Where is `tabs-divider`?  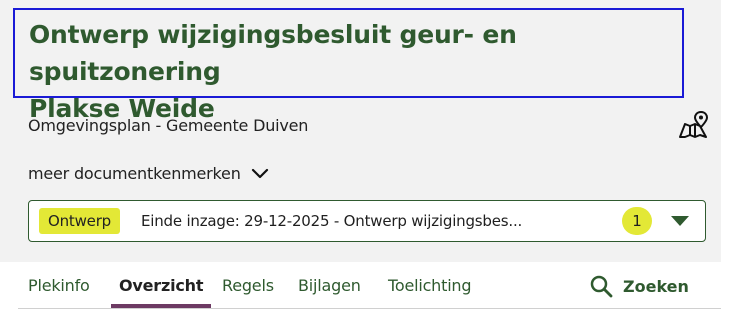 tabs-divider is located at coordinates (369, 308).